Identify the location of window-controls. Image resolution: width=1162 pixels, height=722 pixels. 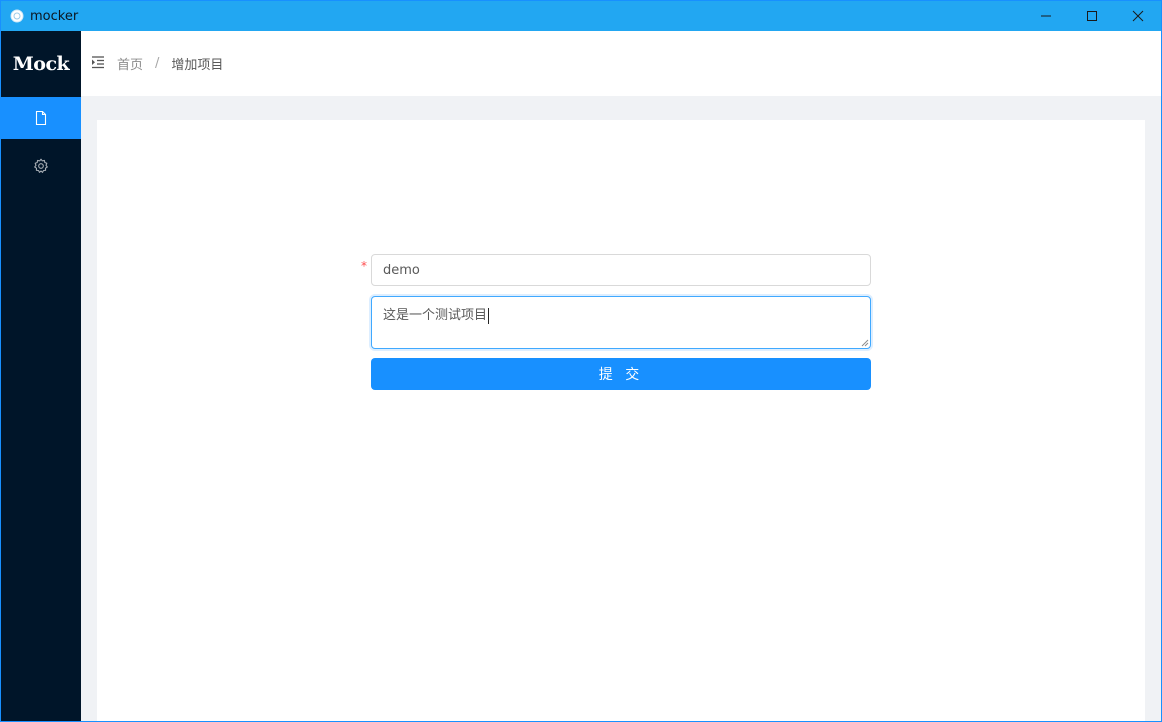
(1092, 16).